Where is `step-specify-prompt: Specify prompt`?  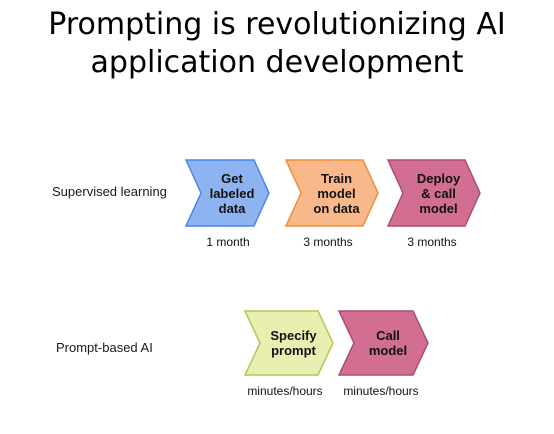 step-specify-prompt: Specify prompt is located at coordinates (288, 343).